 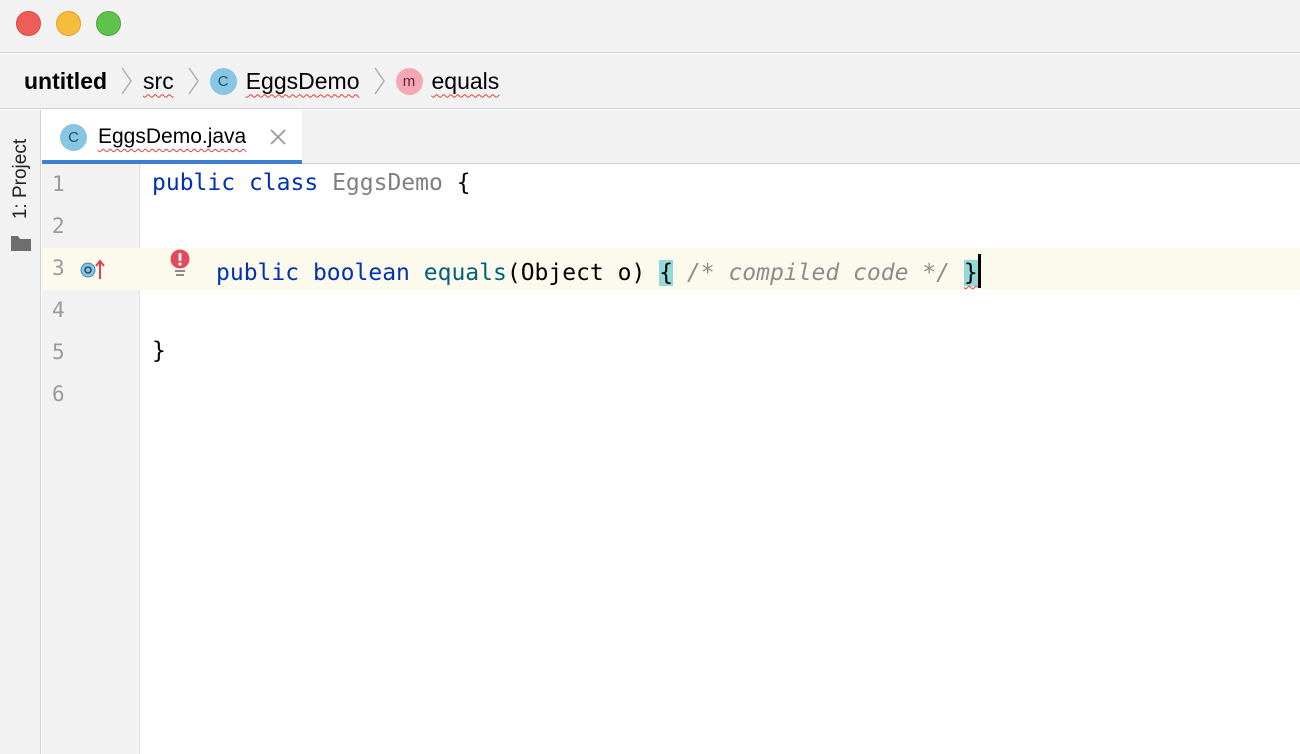 I want to click on project-tool-label: 1: Project, so click(x=21, y=178).